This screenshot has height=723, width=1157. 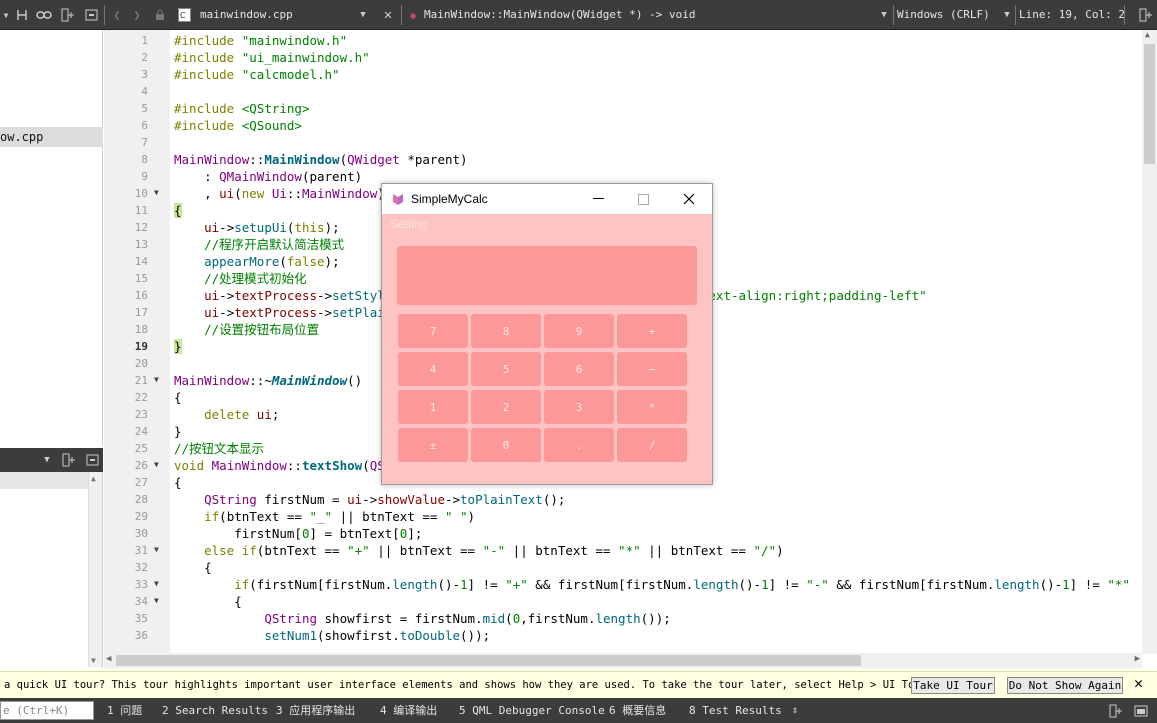 What do you see at coordinates (259, 244) in the screenshot?
I see `code-line: //程序开启默认简洁模式` at bounding box center [259, 244].